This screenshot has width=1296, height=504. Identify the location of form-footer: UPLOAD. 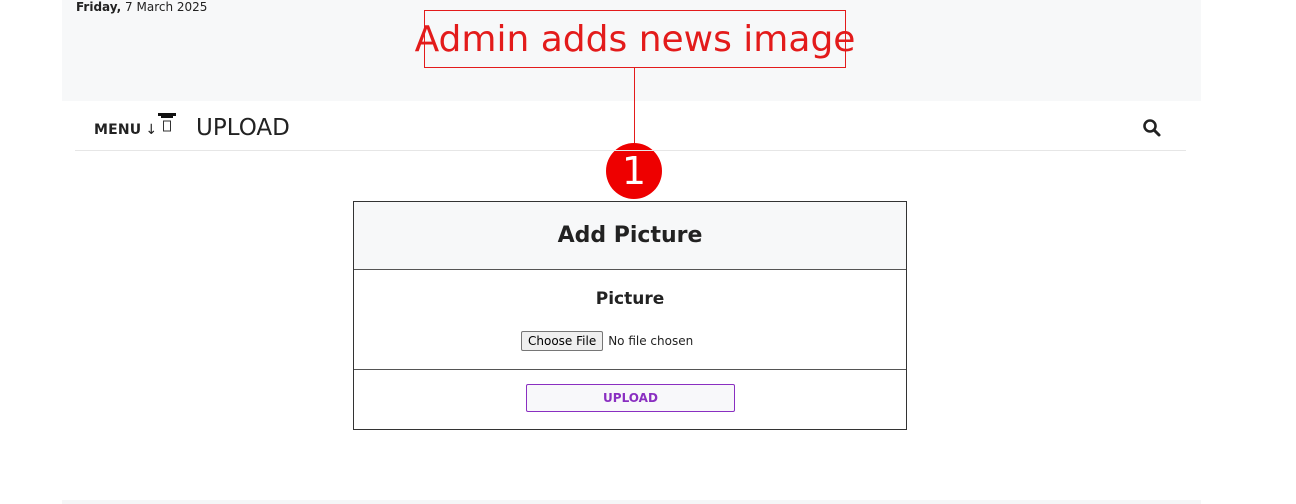
(630, 399).